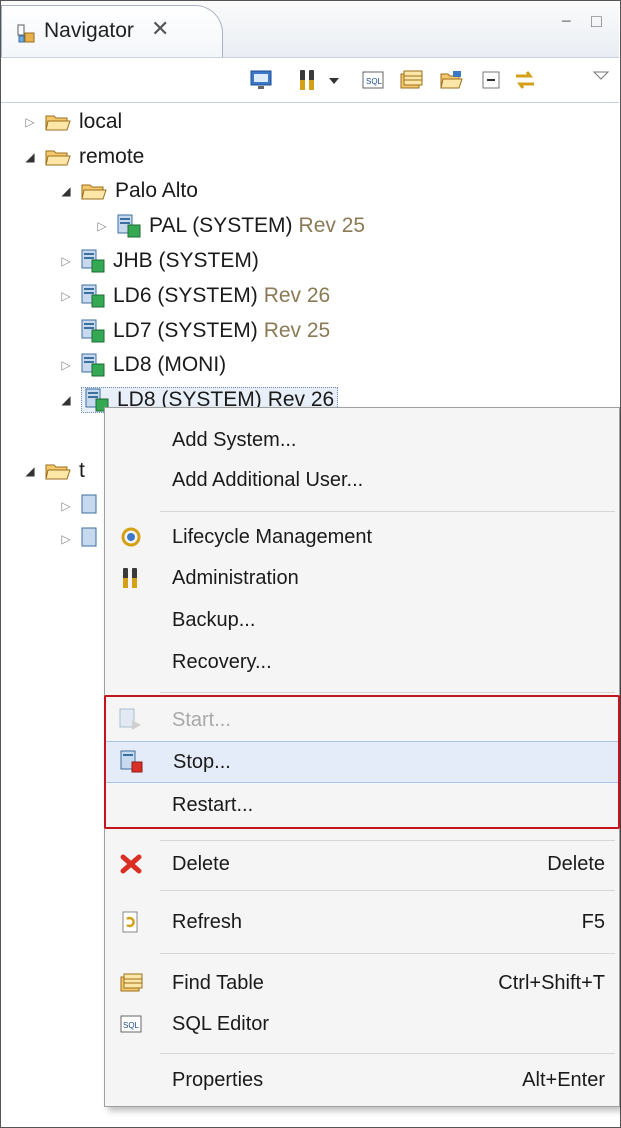 The height and width of the screenshot is (1128, 621). What do you see at coordinates (563, 1080) in the screenshot?
I see `shortcut-label: Alt+Enter` at bounding box center [563, 1080].